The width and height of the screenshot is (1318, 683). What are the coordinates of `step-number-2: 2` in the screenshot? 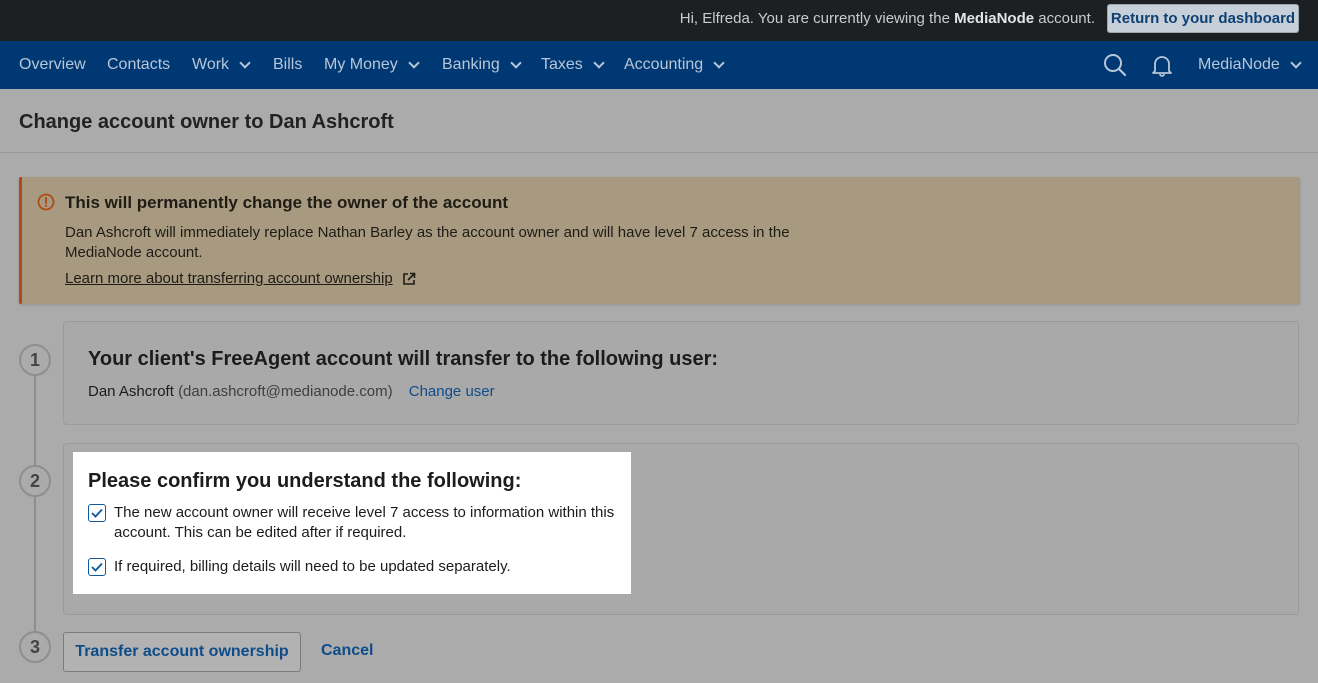 It's located at (35, 481).